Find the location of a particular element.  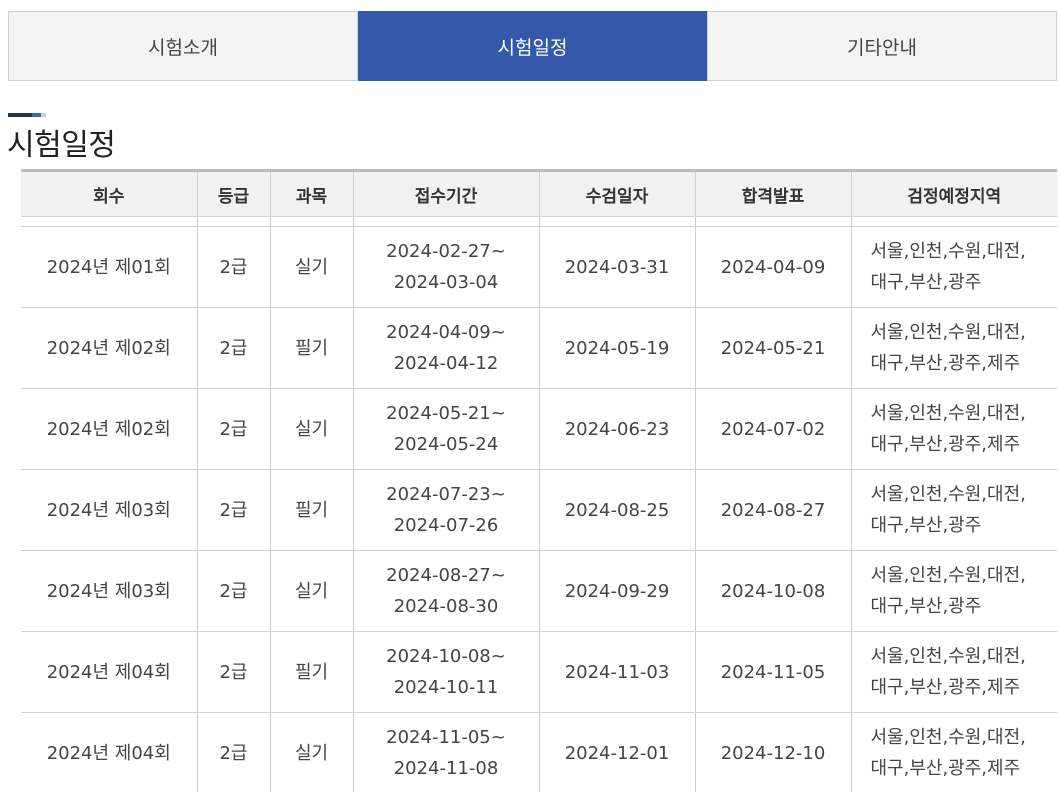

cell-registration-start: 2024-04-09~ is located at coordinates (446, 332).